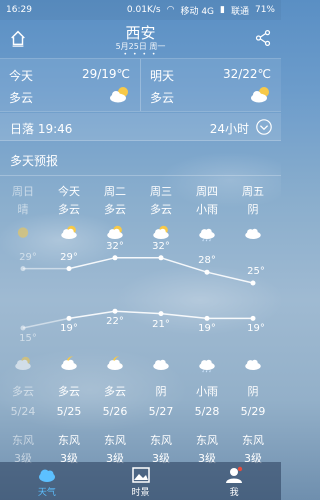 Image resolution: width=320 pixels, height=500 pixels. I want to click on forecast-day-night: 阴 5/27 东风 3级, so click(161, 410).